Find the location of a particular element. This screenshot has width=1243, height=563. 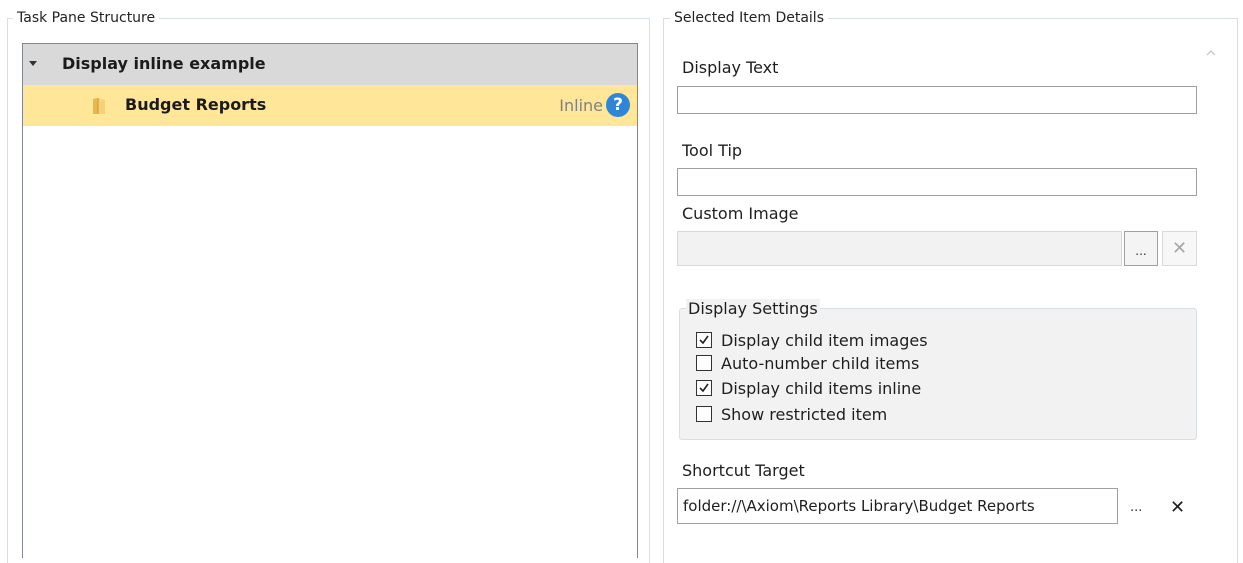

display-settings-title: Display Settings is located at coordinates (753, 309).